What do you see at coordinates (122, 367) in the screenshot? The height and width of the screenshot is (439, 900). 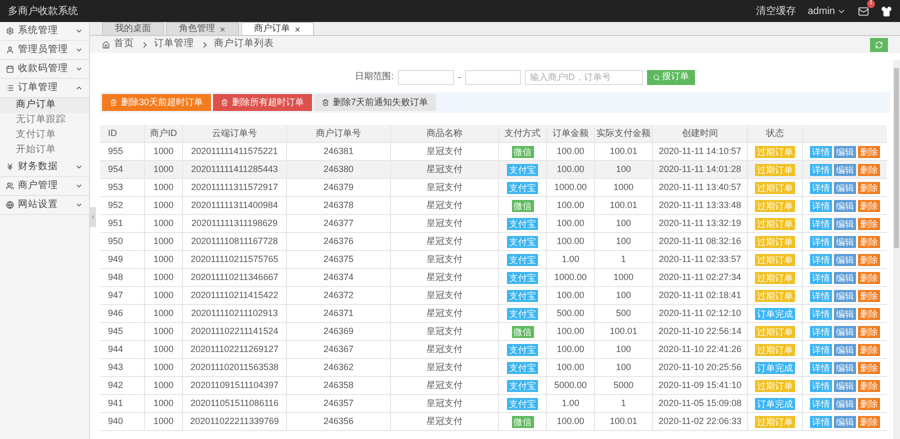 I see `table-cell: 943` at bounding box center [122, 367].